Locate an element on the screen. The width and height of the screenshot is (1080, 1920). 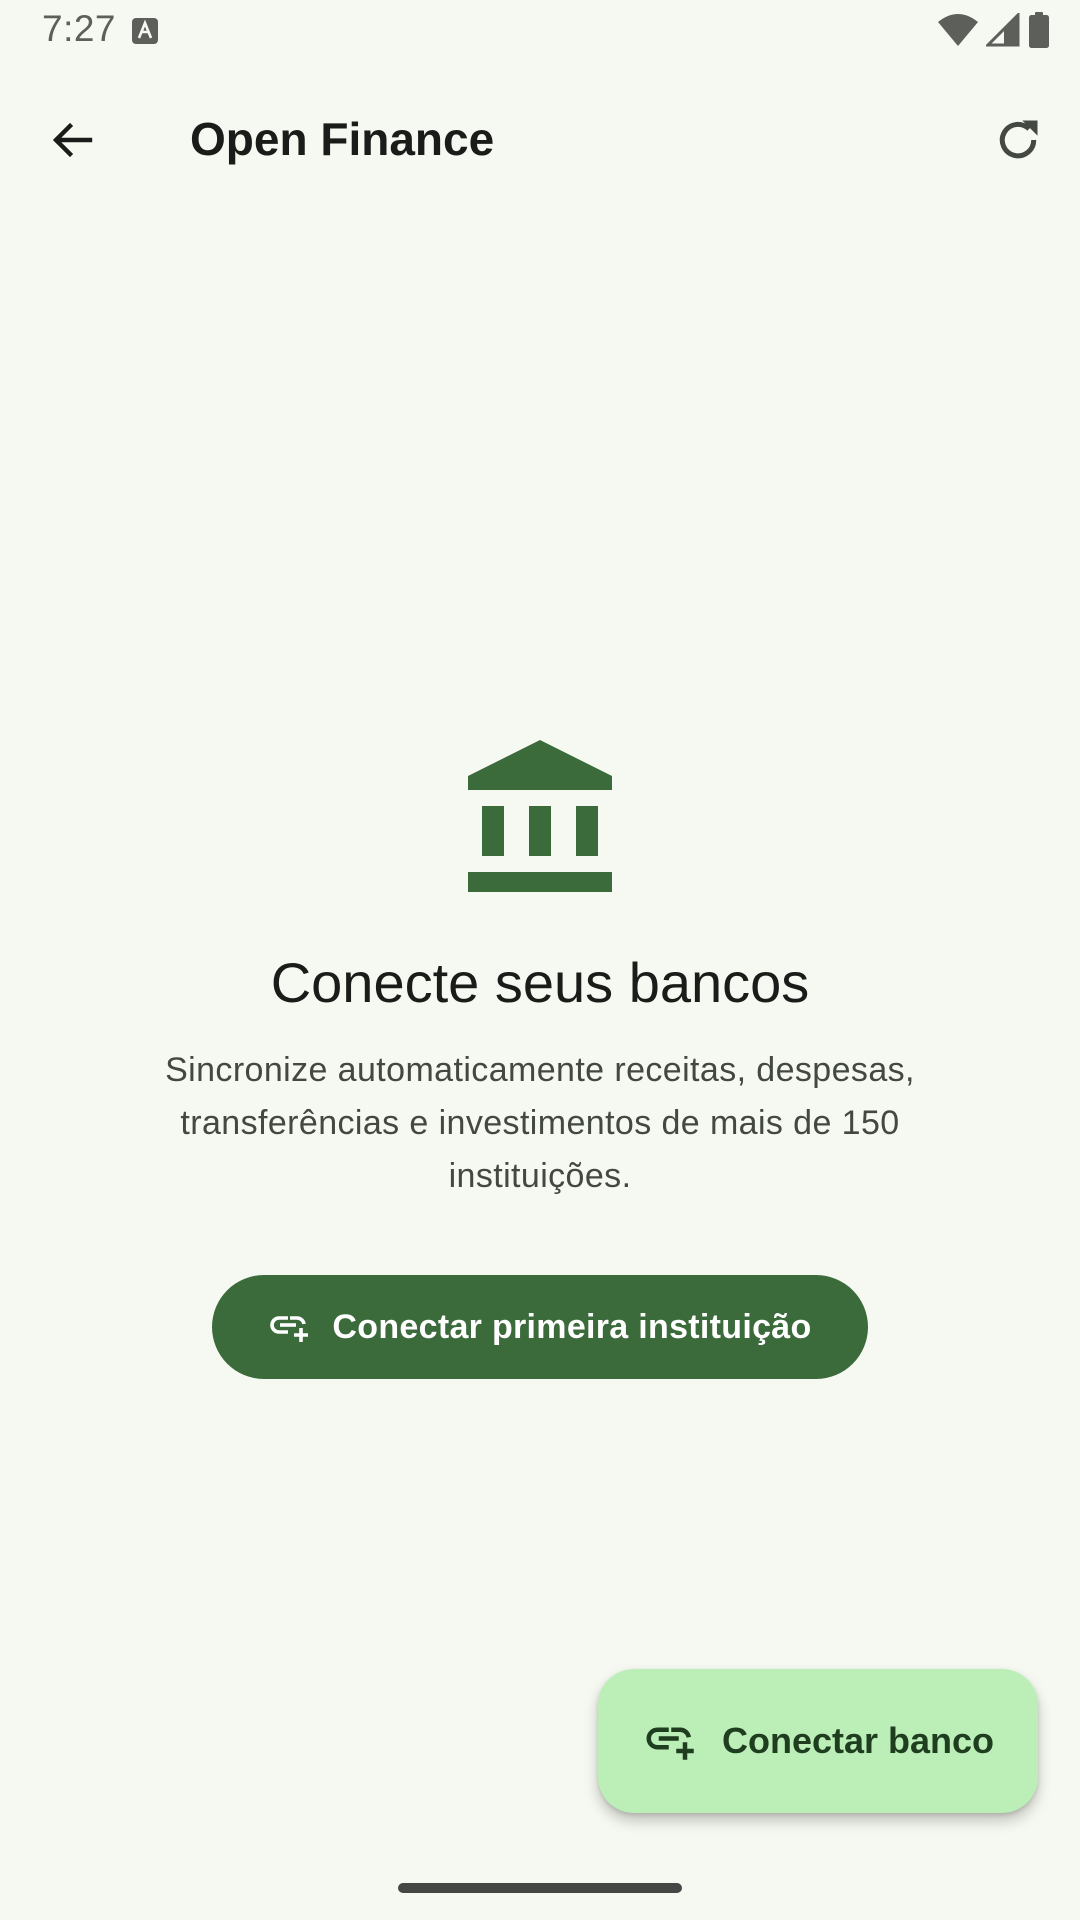
arrow-back-icon is located at coordinates (72, 140).